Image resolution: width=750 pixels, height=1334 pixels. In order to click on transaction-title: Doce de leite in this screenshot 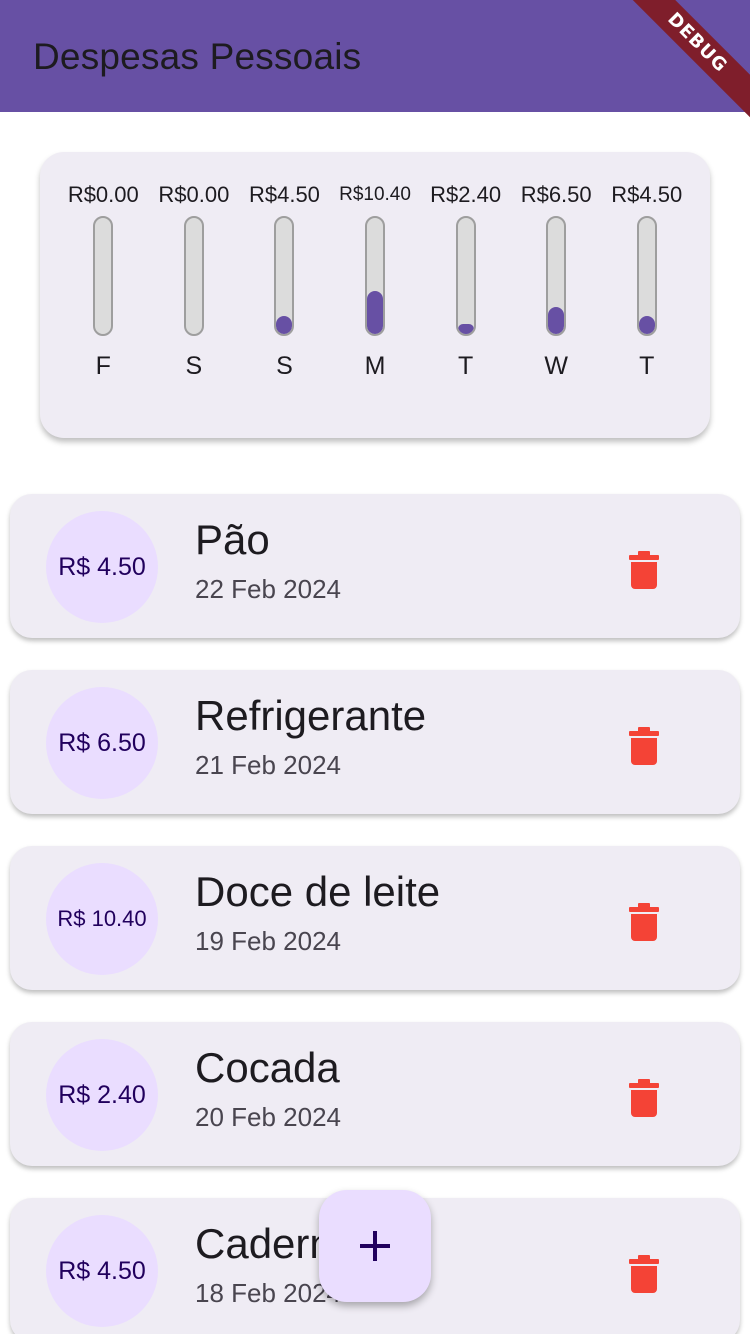, I will do `click(318, 891)`.